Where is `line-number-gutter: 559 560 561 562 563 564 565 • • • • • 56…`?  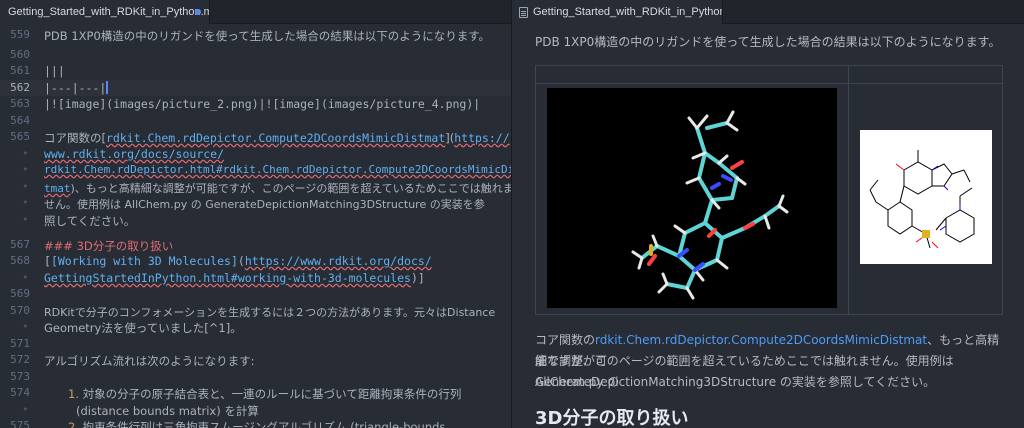
line-number-gutter: 559 560 561 562 563 564 565 • • • • • 56… is located at coordinates (18, 226).